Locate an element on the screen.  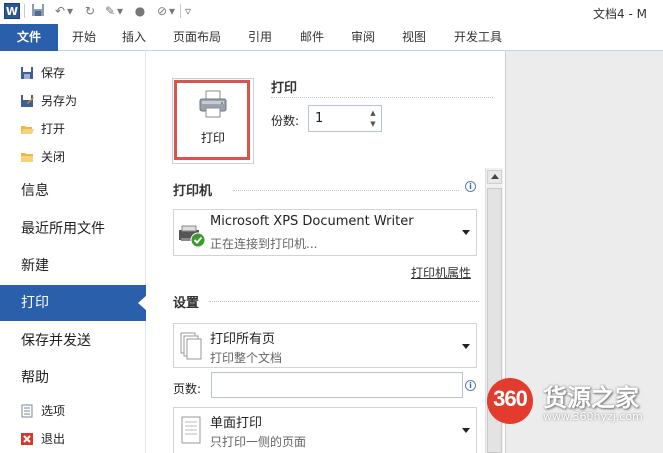
nav-item-save-as: 另存为 is located at coordinates (73, 101).